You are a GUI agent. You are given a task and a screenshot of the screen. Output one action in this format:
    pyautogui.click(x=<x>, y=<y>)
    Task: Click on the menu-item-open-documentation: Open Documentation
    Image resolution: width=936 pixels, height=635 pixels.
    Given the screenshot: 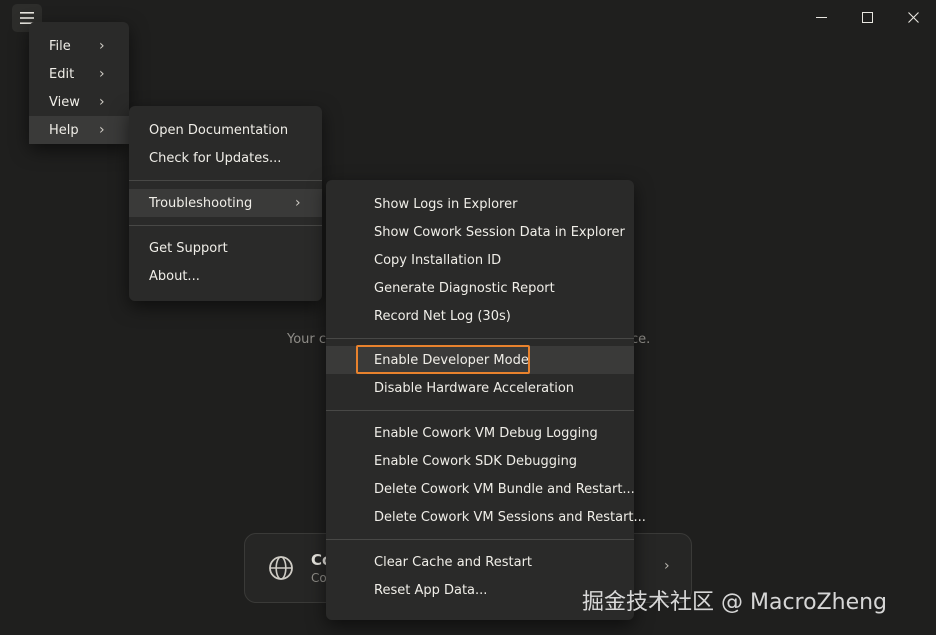 What is the action you would take?
    pyautogui.click(x=225, y=130)
    